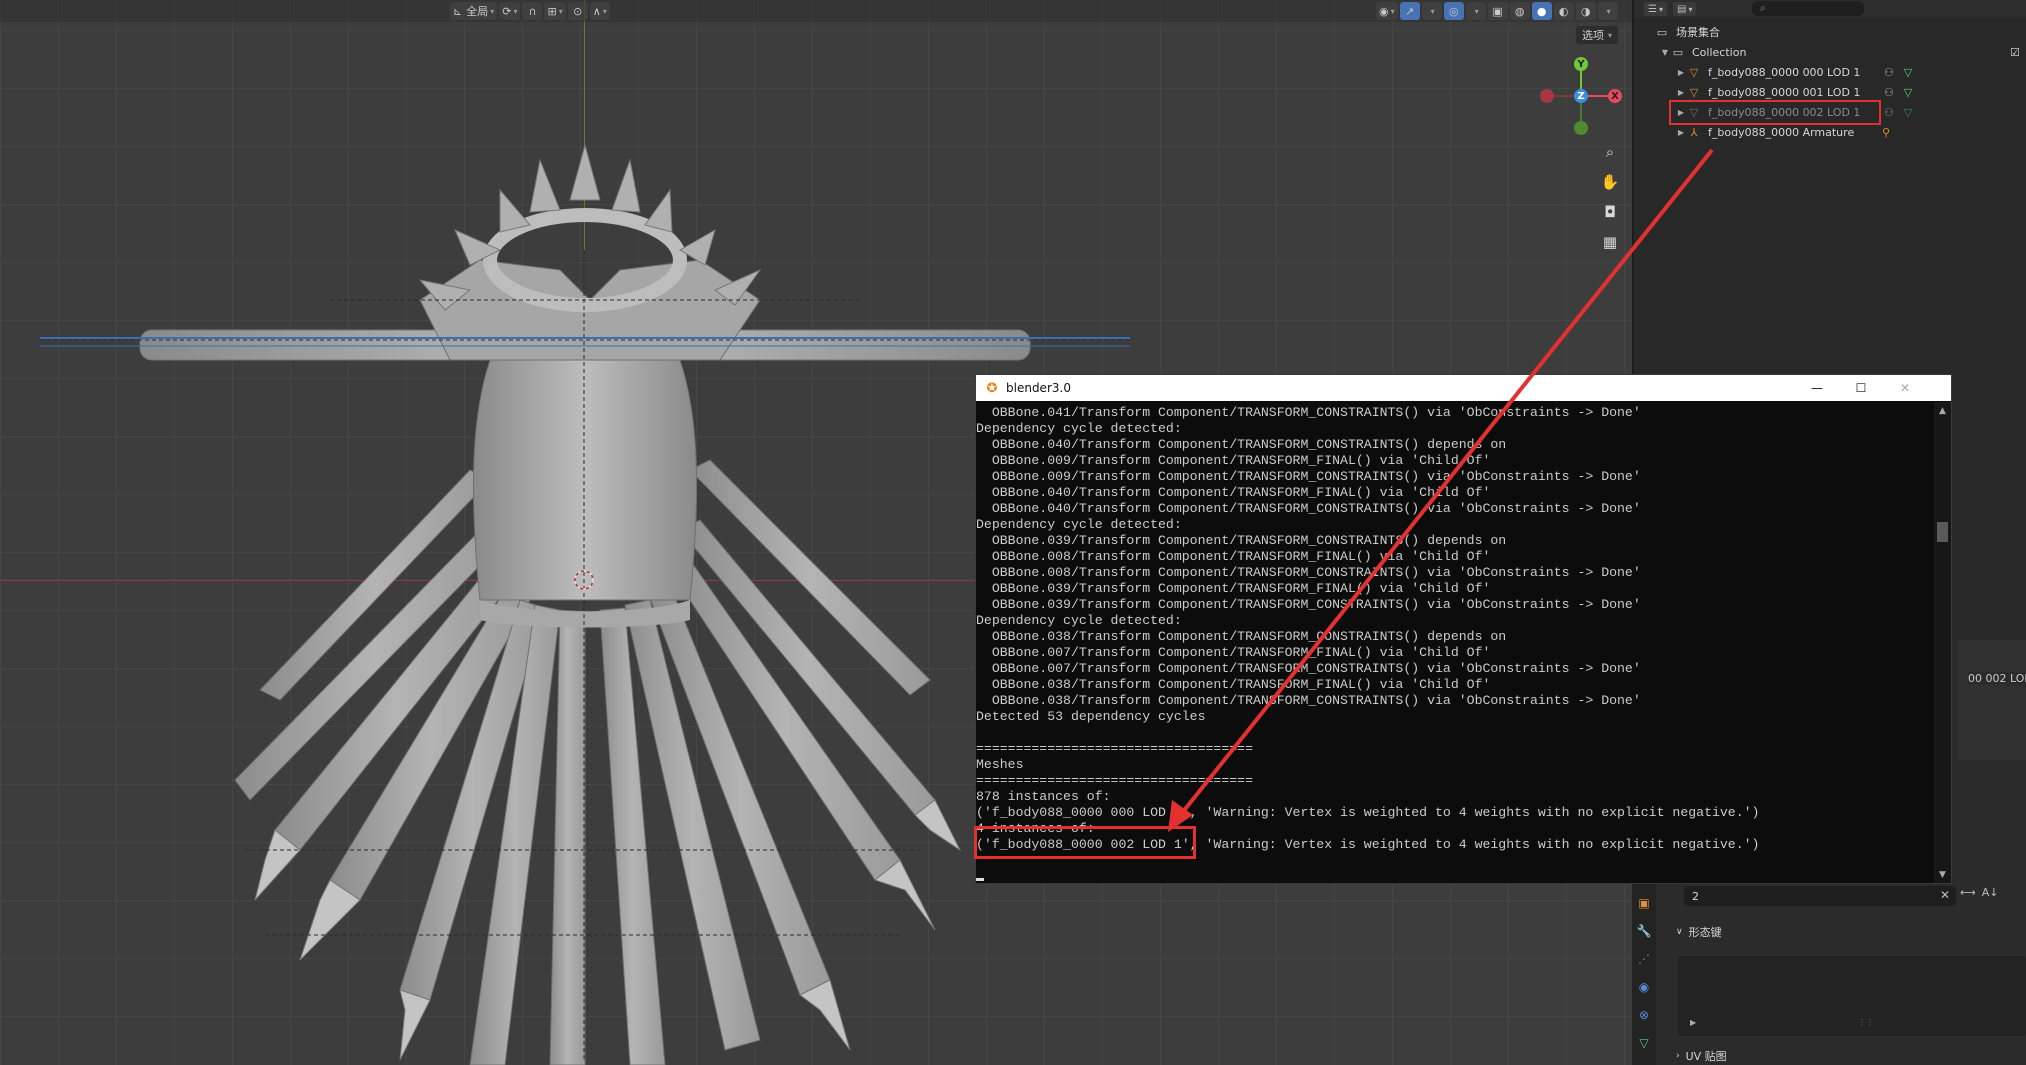 The height and width of the screenshot is (1065, 2026). What do you see at coordinates (1091, 716) in the screenshot?
I see `console-line: Detected 53 dependency cycles` at bounding box center [1091, 716].